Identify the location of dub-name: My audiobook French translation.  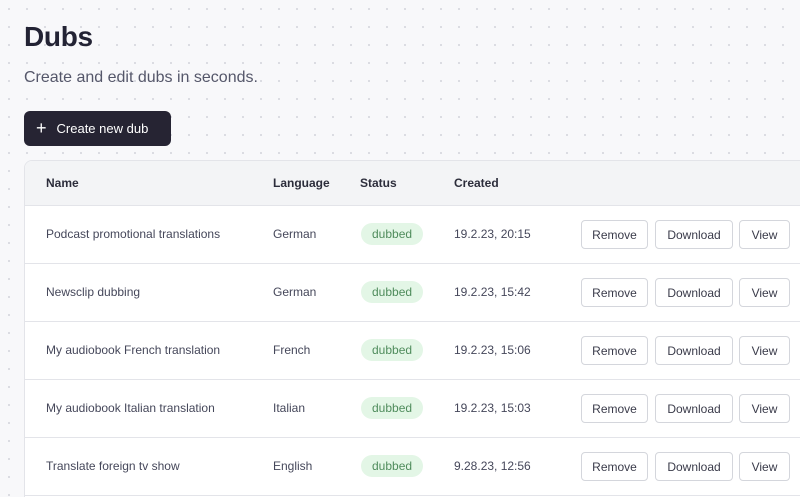
(133, 350).